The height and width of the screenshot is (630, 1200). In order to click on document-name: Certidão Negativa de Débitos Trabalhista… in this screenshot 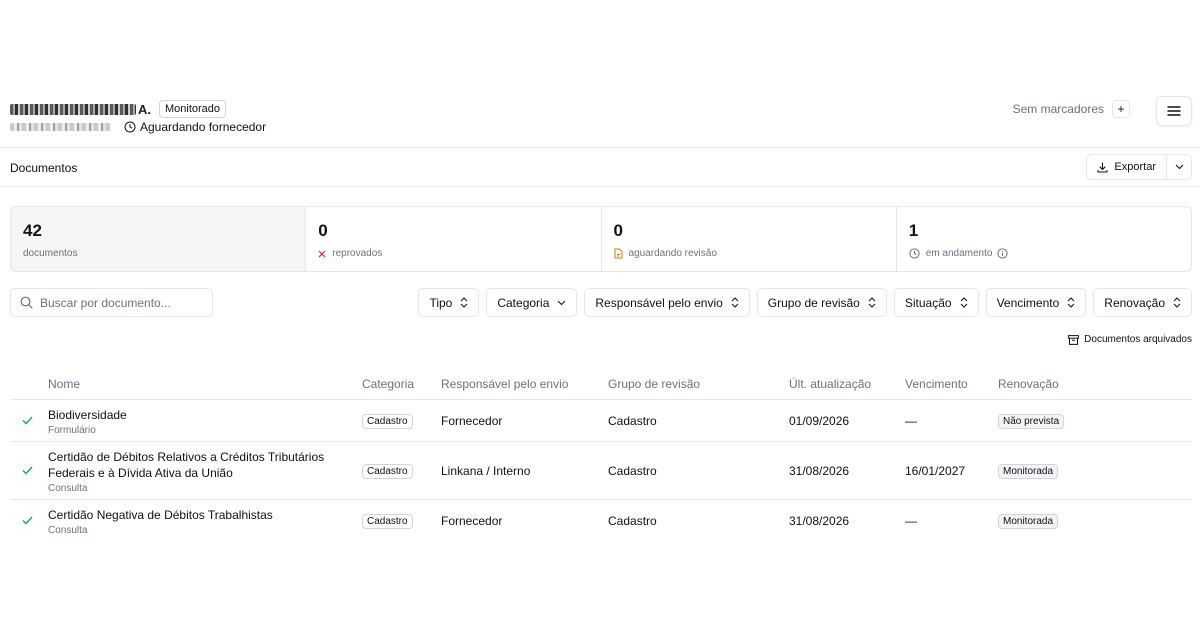, I will do `click(160, 515)`.